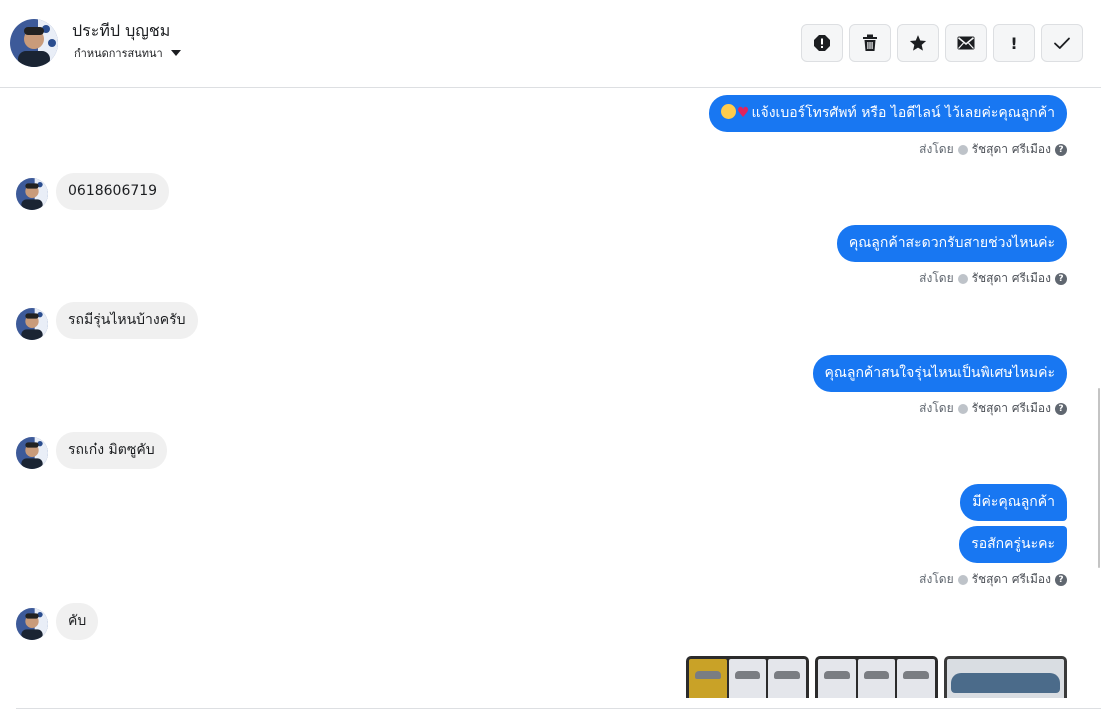  I want to click on scrollbar-thumb, so click(1099, 478).